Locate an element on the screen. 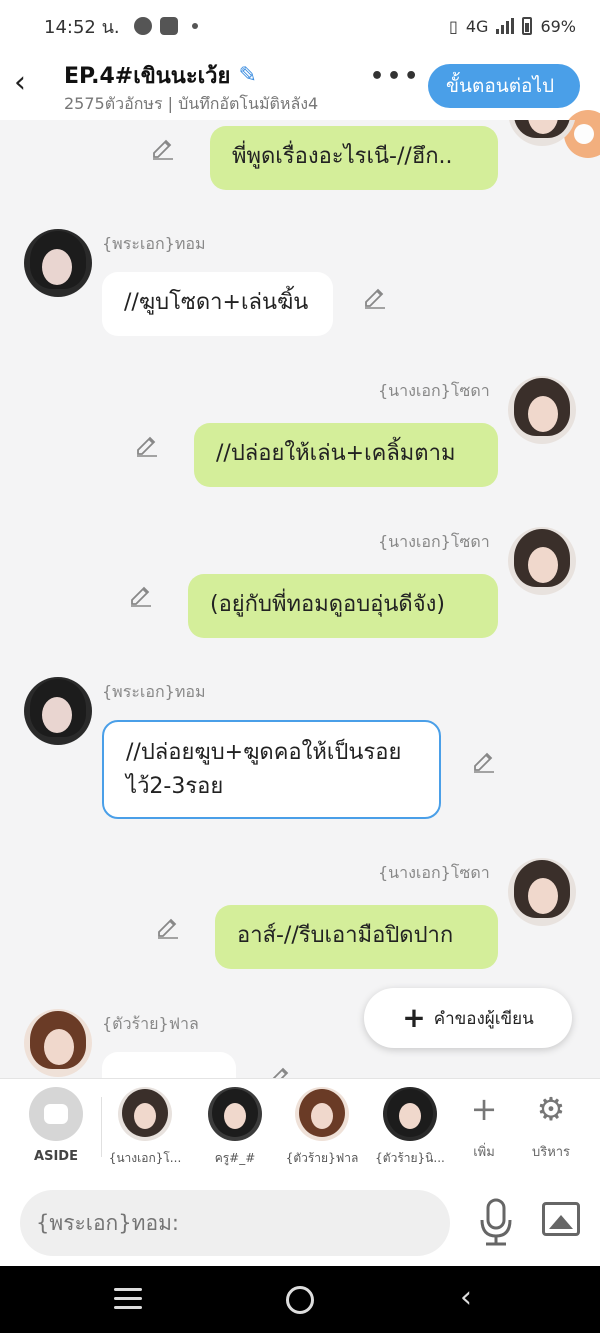 This screenshot has width=600, height=1333. character-teacher: ครู#_# is located at coordinates (235, 1127).